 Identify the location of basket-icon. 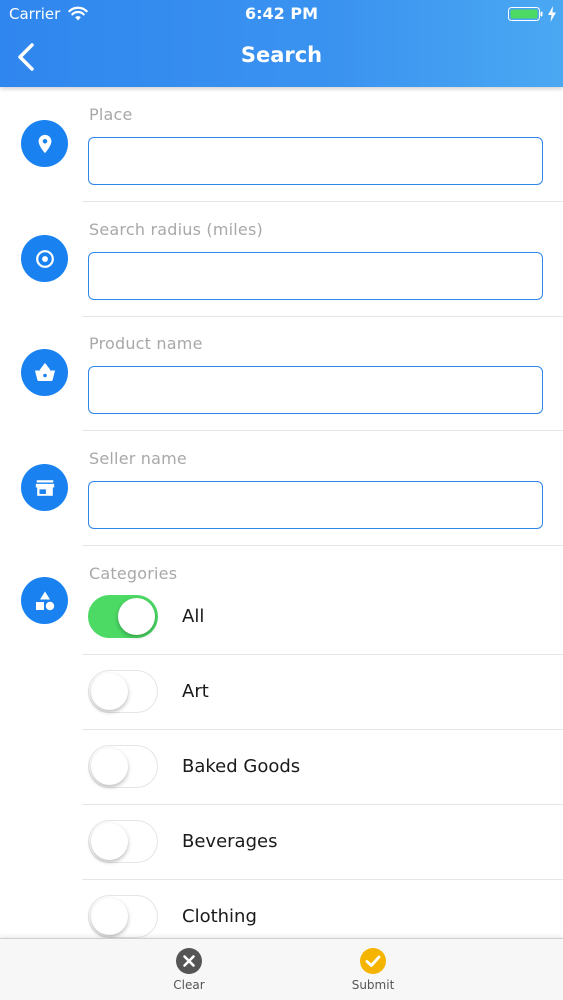
(44, 372).